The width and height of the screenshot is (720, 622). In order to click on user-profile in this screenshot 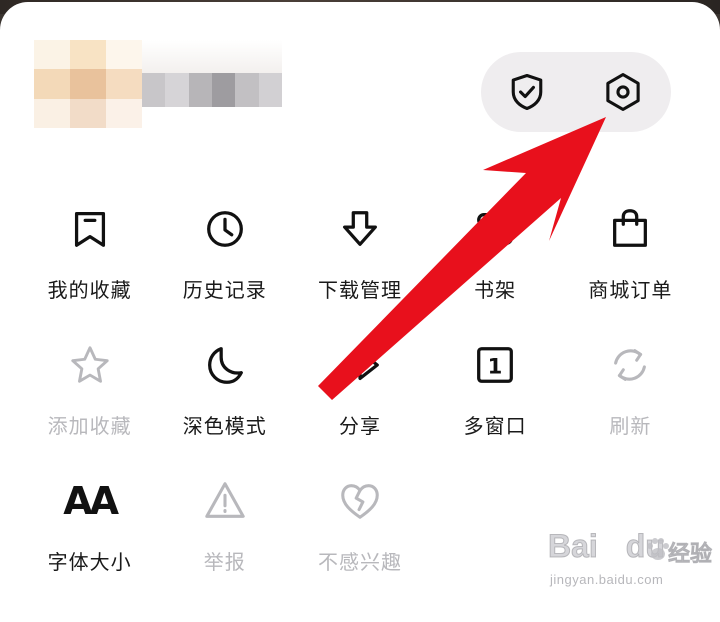, I will do `click(159, 84)`.